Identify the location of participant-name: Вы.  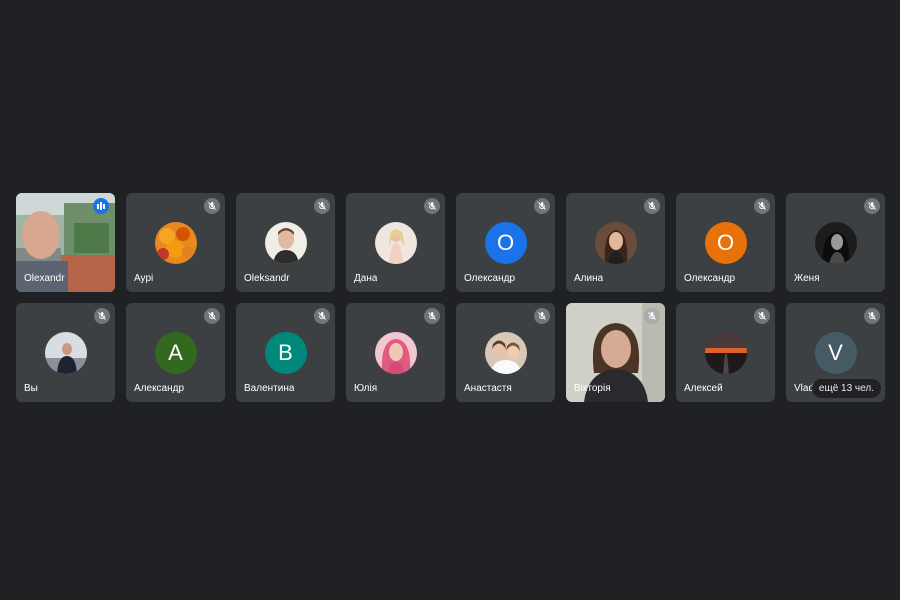
(31, 388).